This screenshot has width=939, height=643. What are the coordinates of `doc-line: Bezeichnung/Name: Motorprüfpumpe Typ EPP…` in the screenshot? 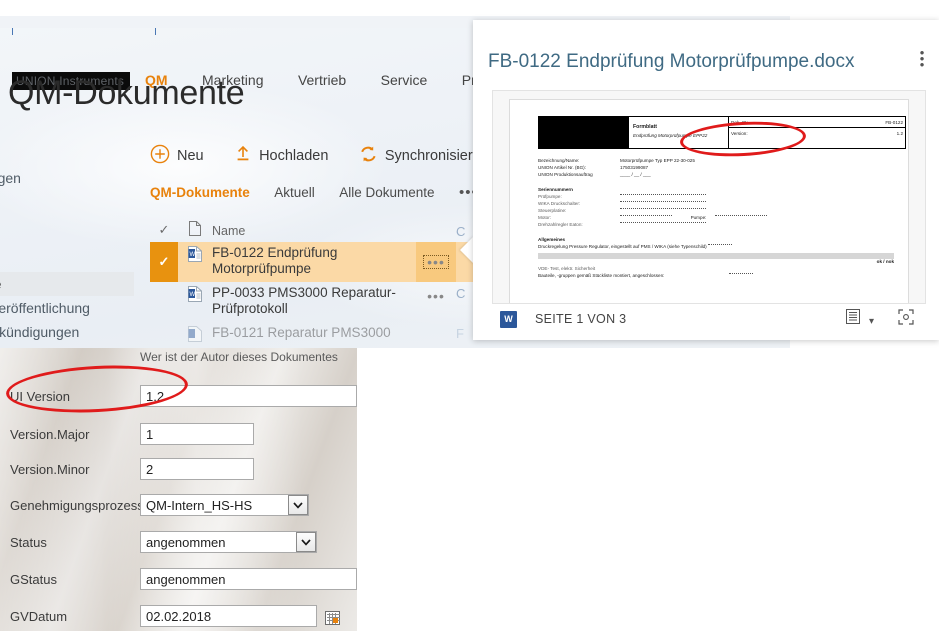 It's located at (716, 160).